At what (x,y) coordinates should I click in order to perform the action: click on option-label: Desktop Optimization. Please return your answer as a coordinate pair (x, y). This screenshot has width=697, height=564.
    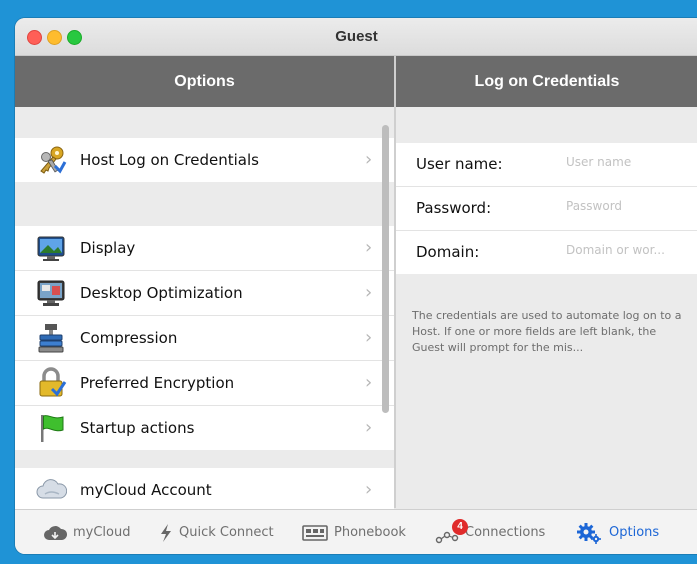
    Looking at the image, I should click on (161, 293).